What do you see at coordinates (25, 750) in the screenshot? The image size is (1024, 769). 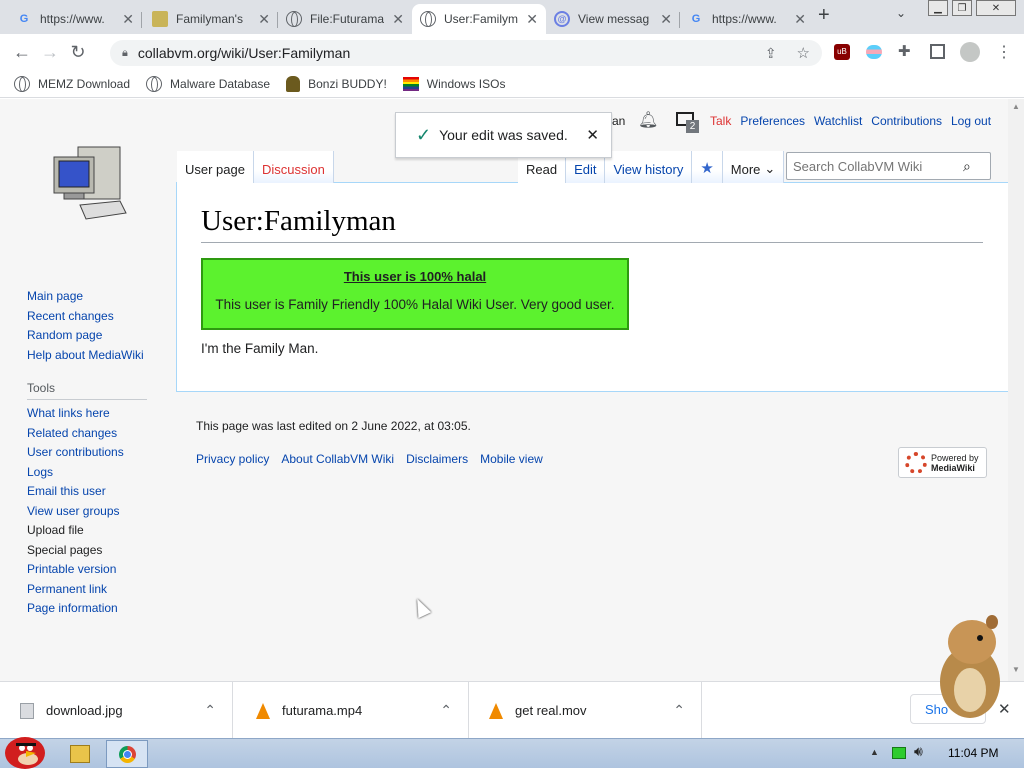 I see `angry-bird-start-icon` at bounding box center [25, 750].